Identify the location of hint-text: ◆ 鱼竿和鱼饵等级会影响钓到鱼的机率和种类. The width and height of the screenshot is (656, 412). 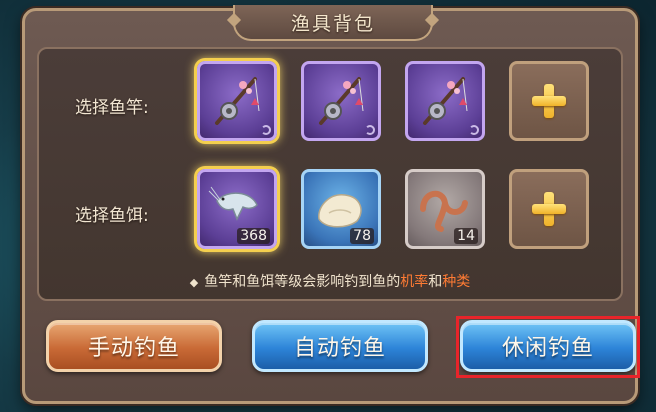
(330, 282).